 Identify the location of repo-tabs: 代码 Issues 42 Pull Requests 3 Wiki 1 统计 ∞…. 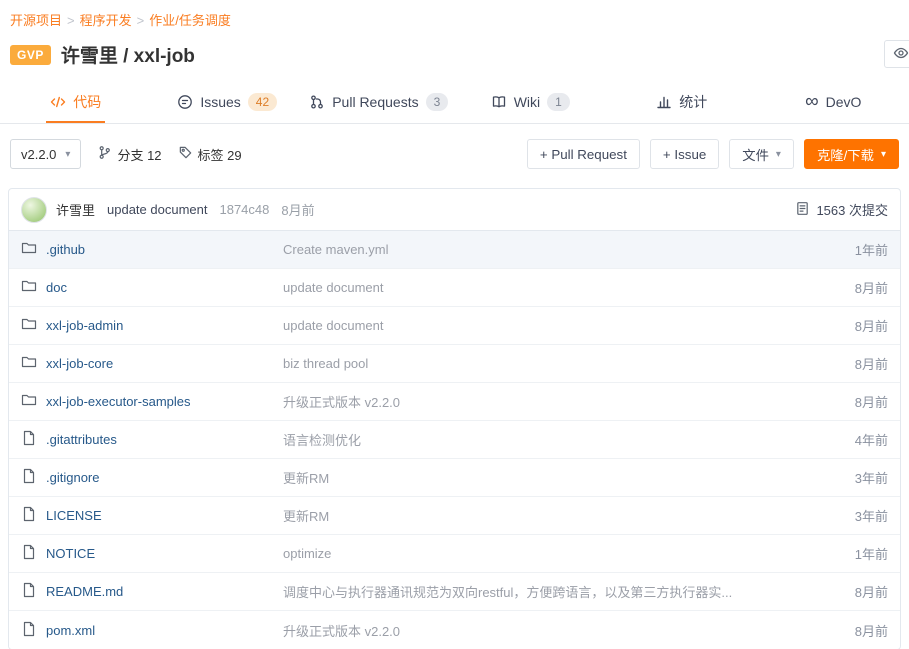
(454, 102).